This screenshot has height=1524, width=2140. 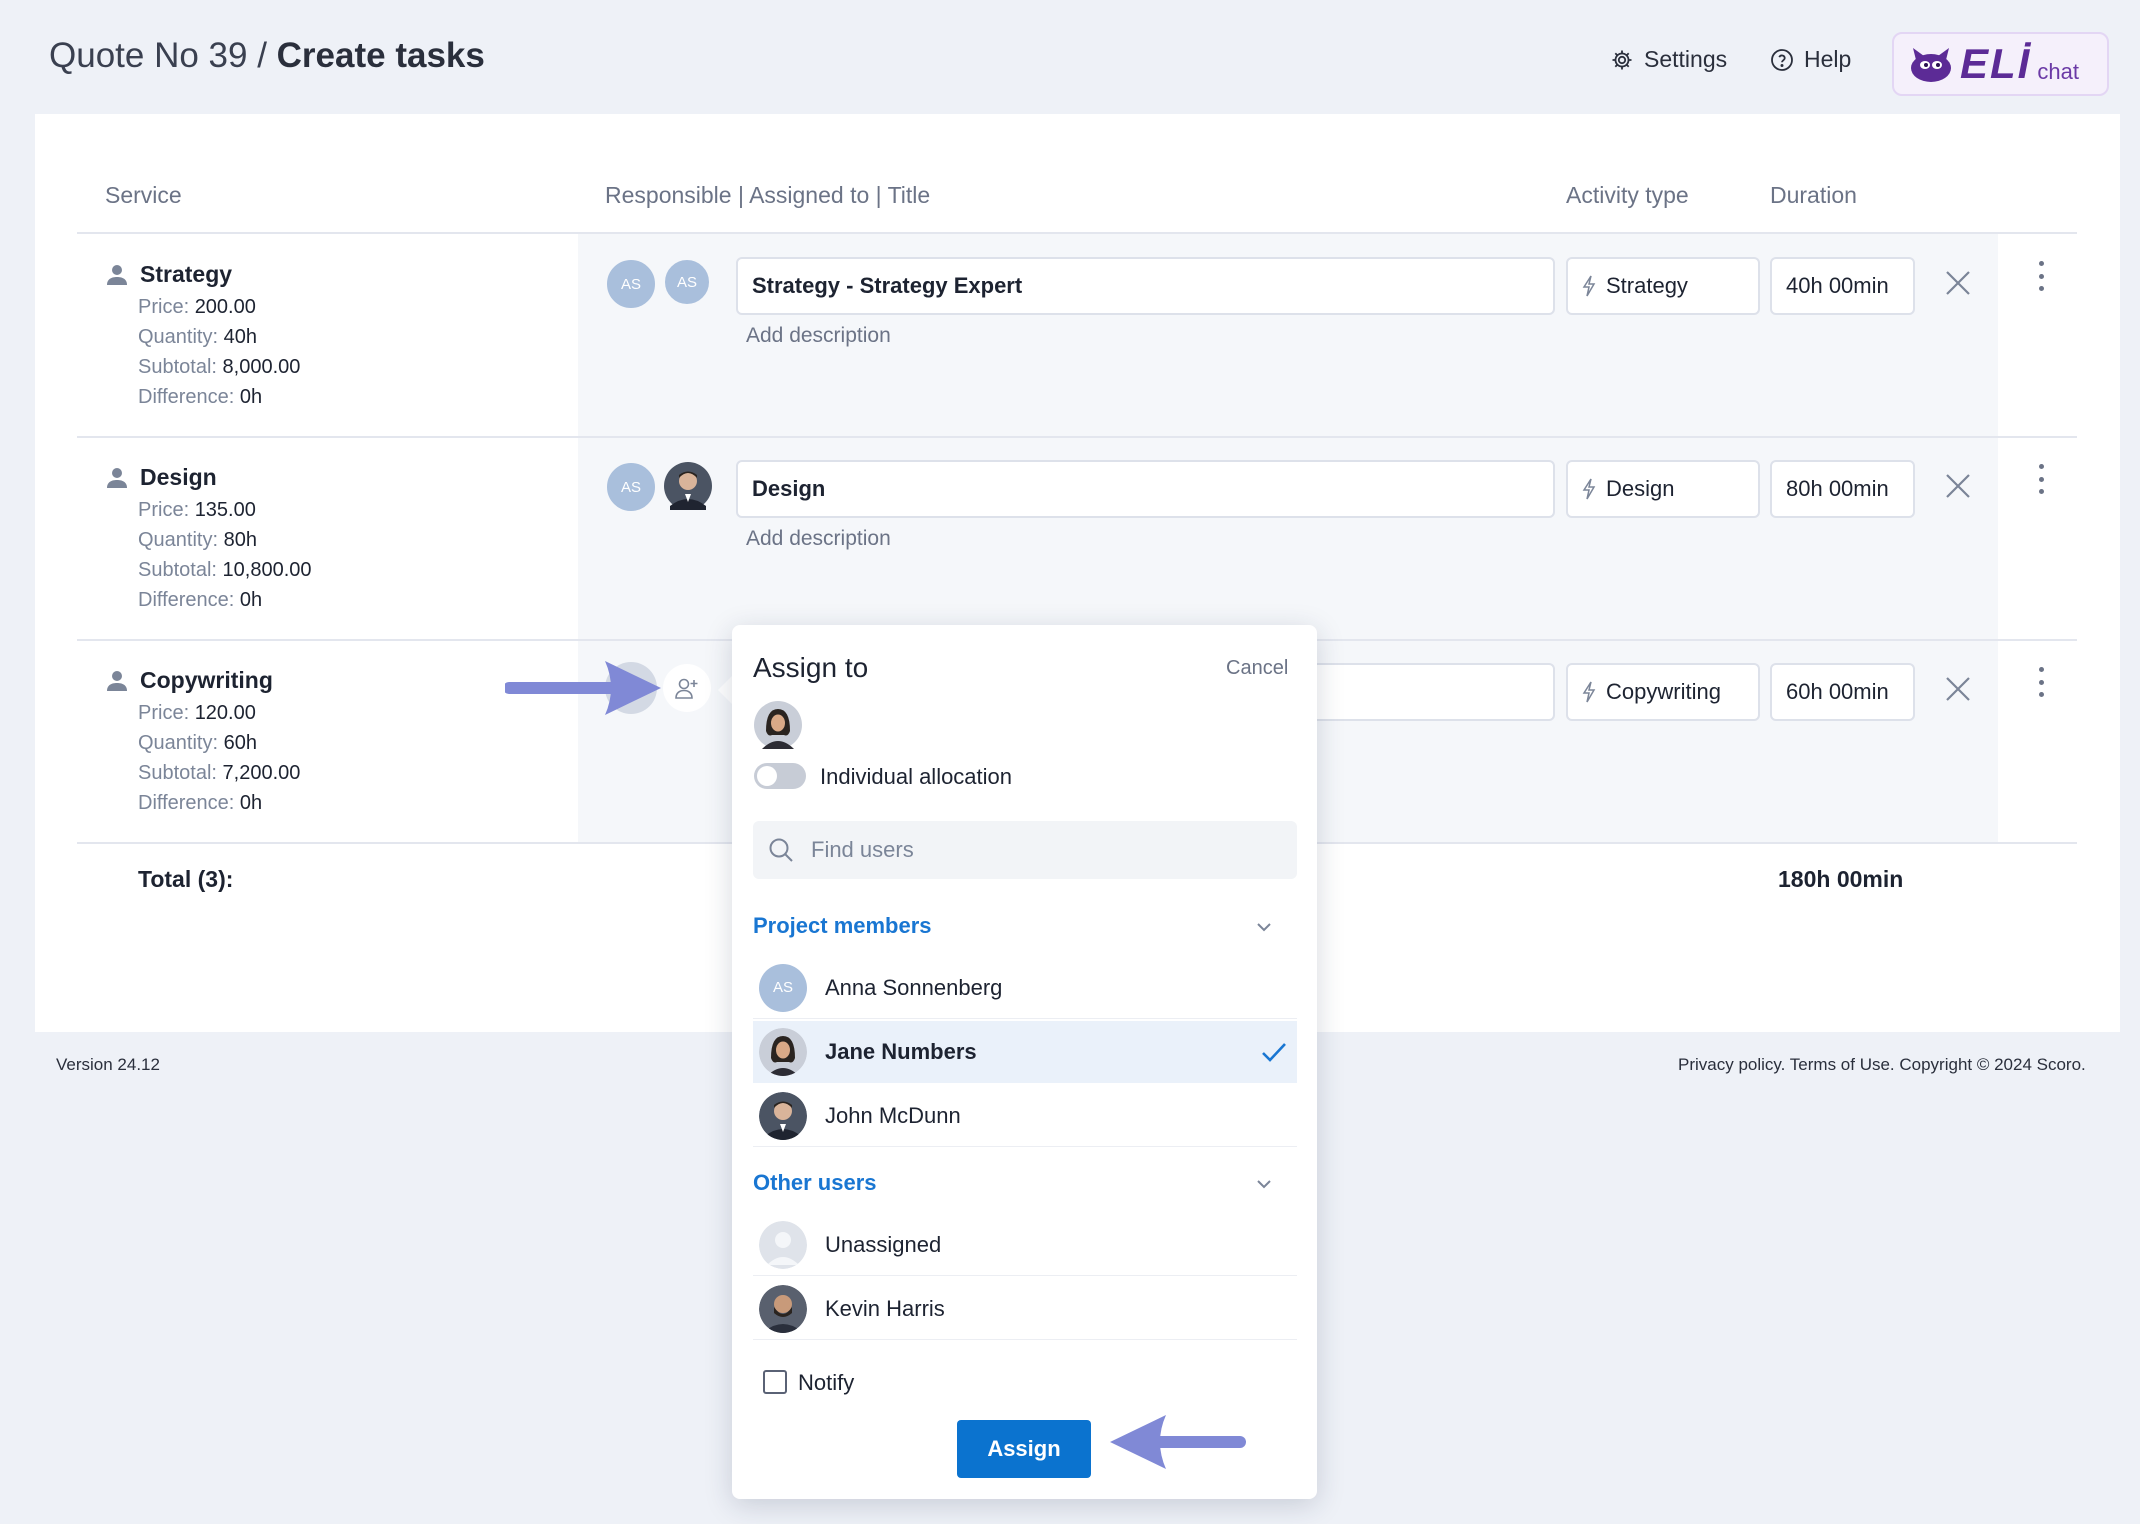 I want to click on search-icon, so click(x=781, y=850).